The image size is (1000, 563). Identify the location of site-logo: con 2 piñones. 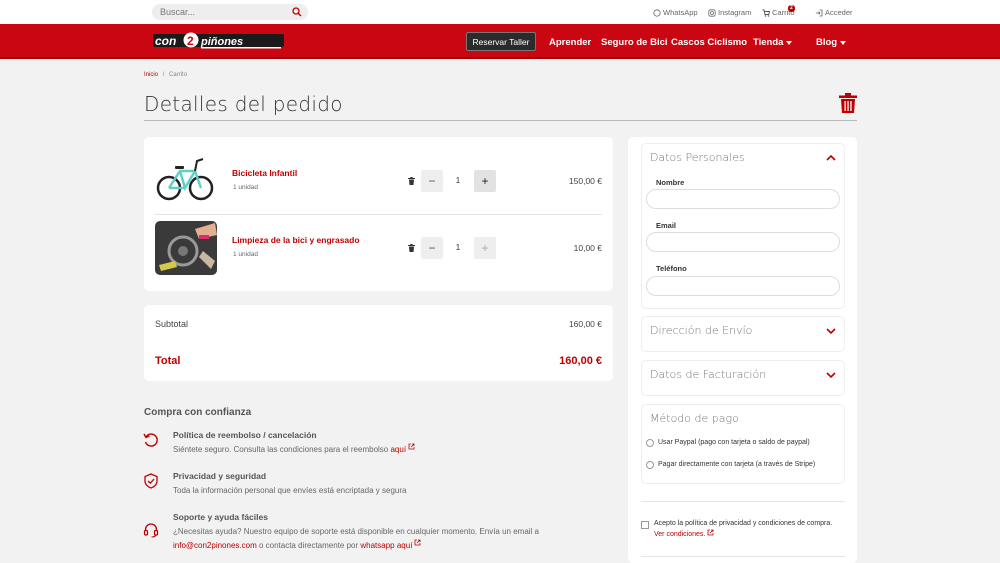
(218, 41).